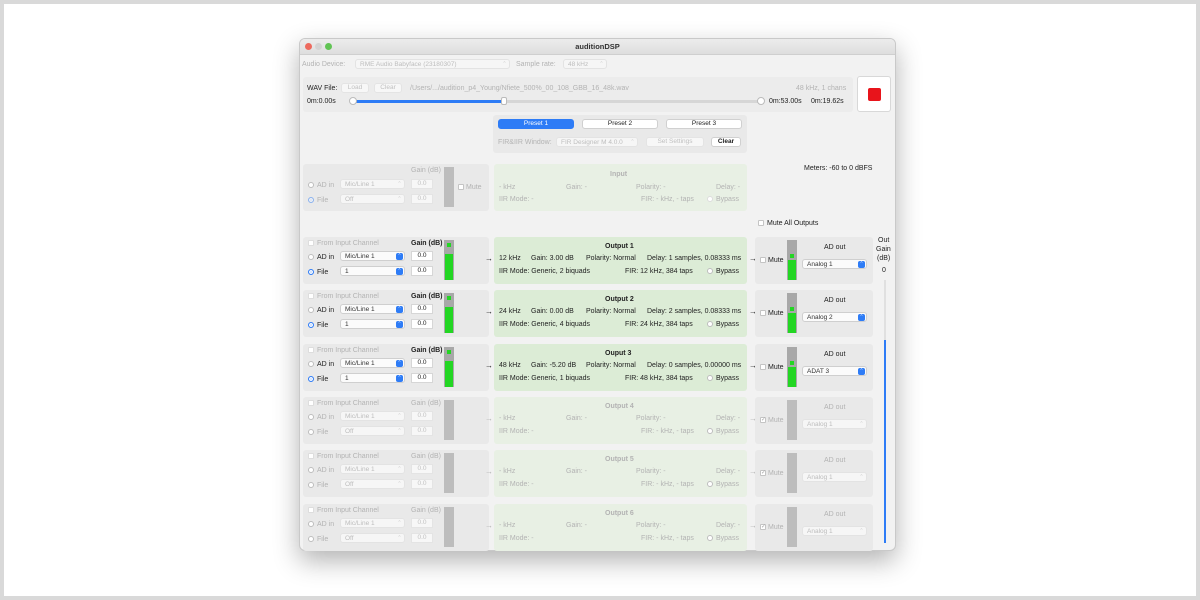 The image size is (1200, 600). What do you see at coordinates (311, 185) in the screenshot?
I see `input-ad-radio` at bounding box center [311, 185].